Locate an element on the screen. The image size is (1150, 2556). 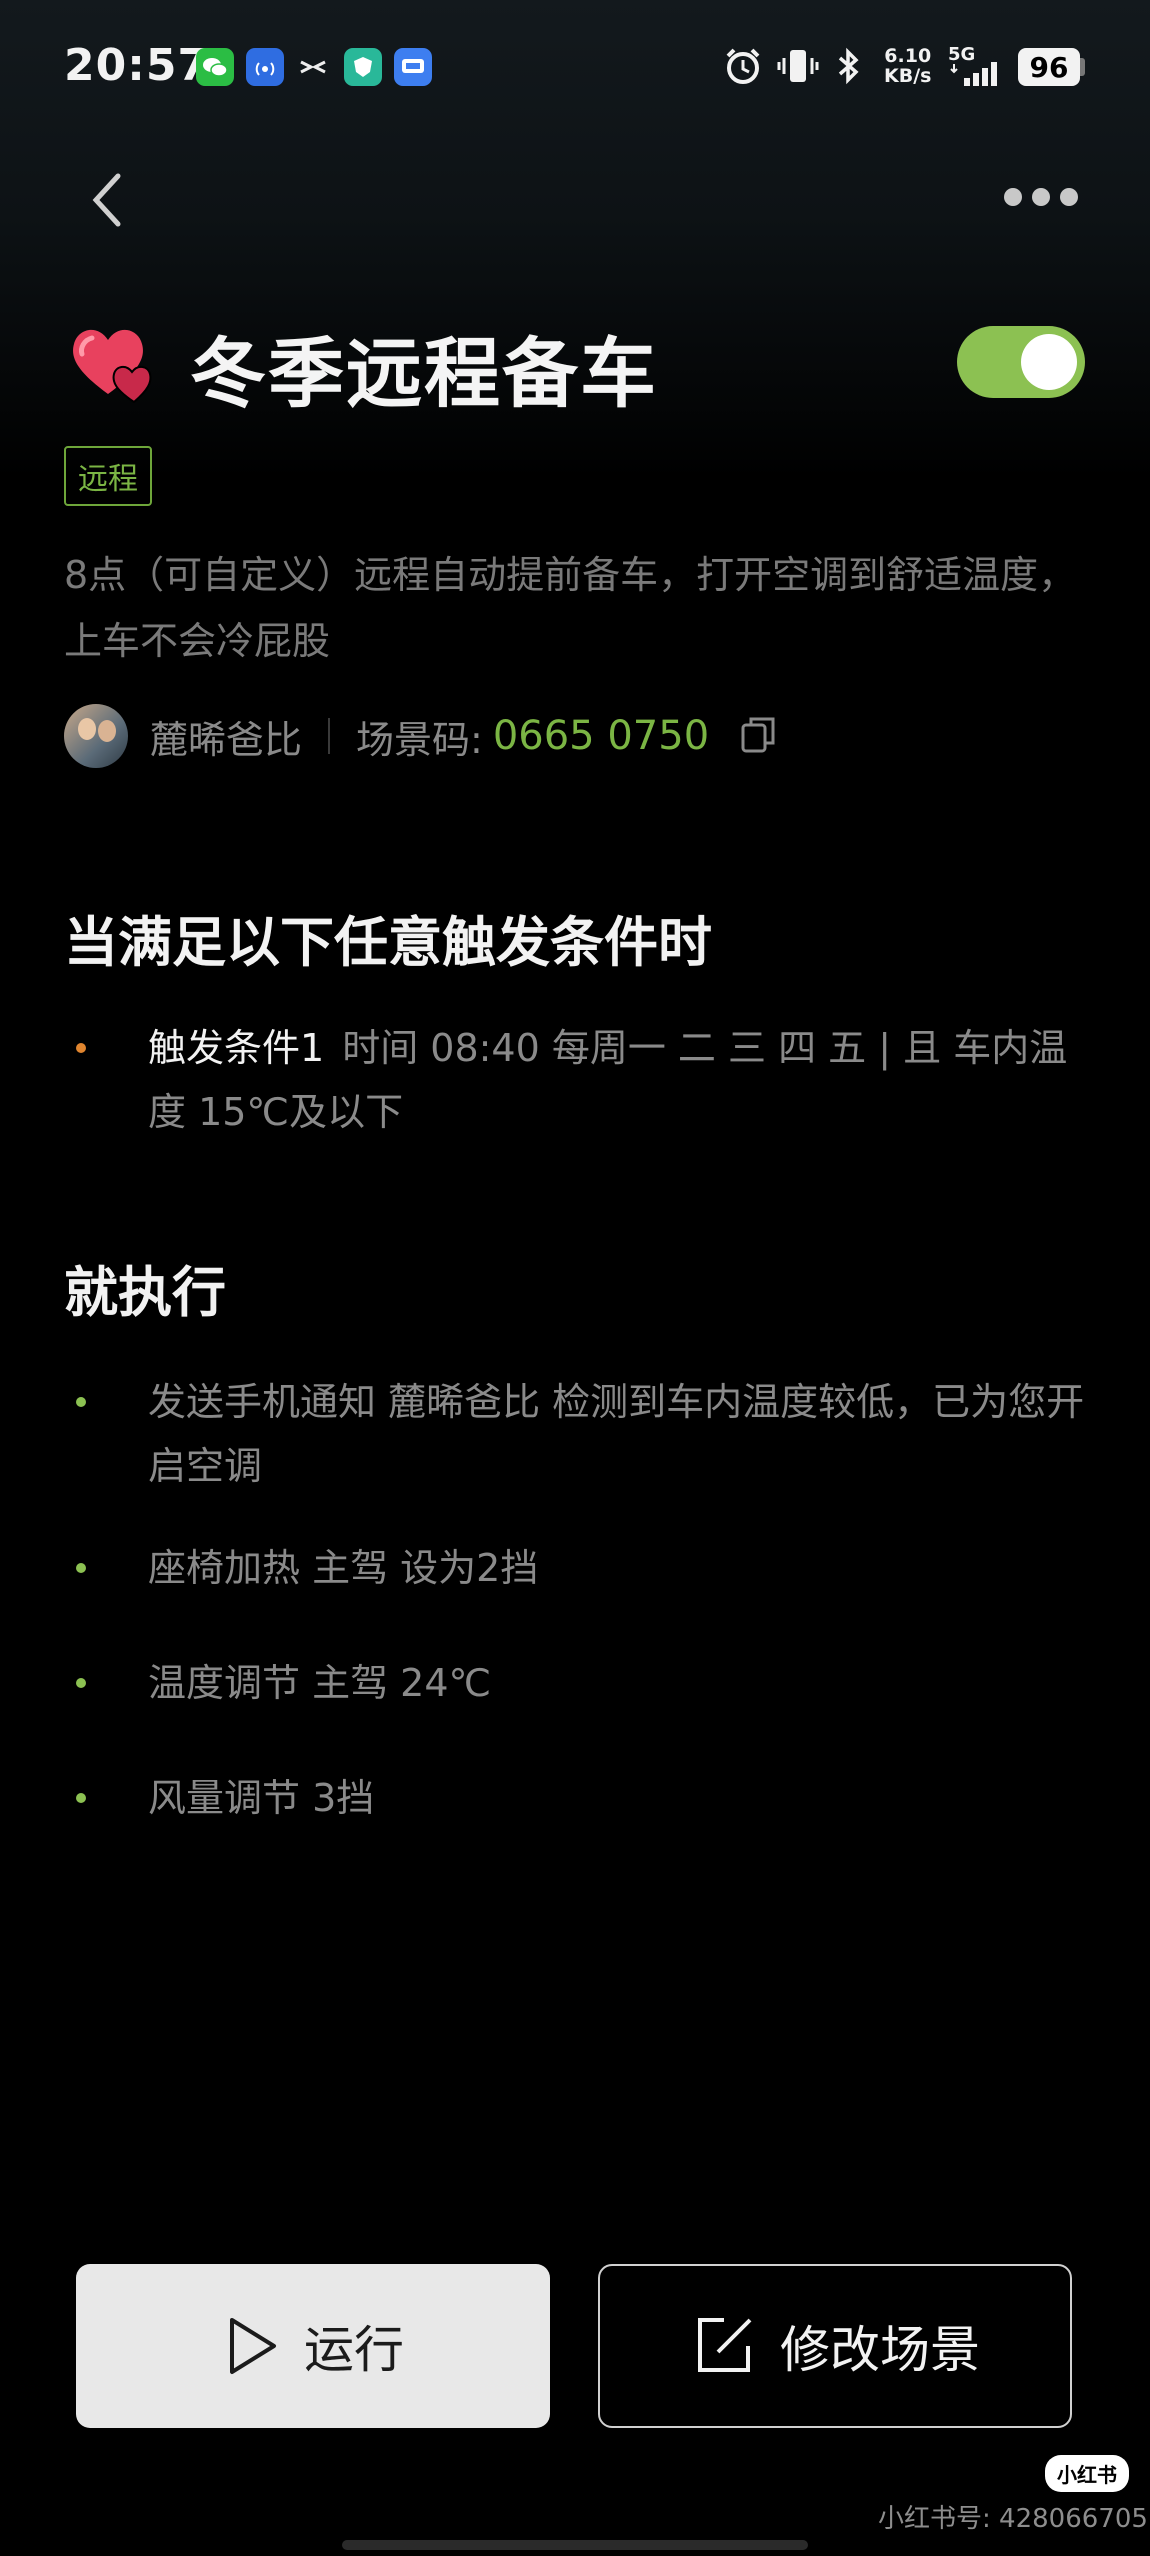
scene-code-label: 场景码: is located at coordinates (419, 739).